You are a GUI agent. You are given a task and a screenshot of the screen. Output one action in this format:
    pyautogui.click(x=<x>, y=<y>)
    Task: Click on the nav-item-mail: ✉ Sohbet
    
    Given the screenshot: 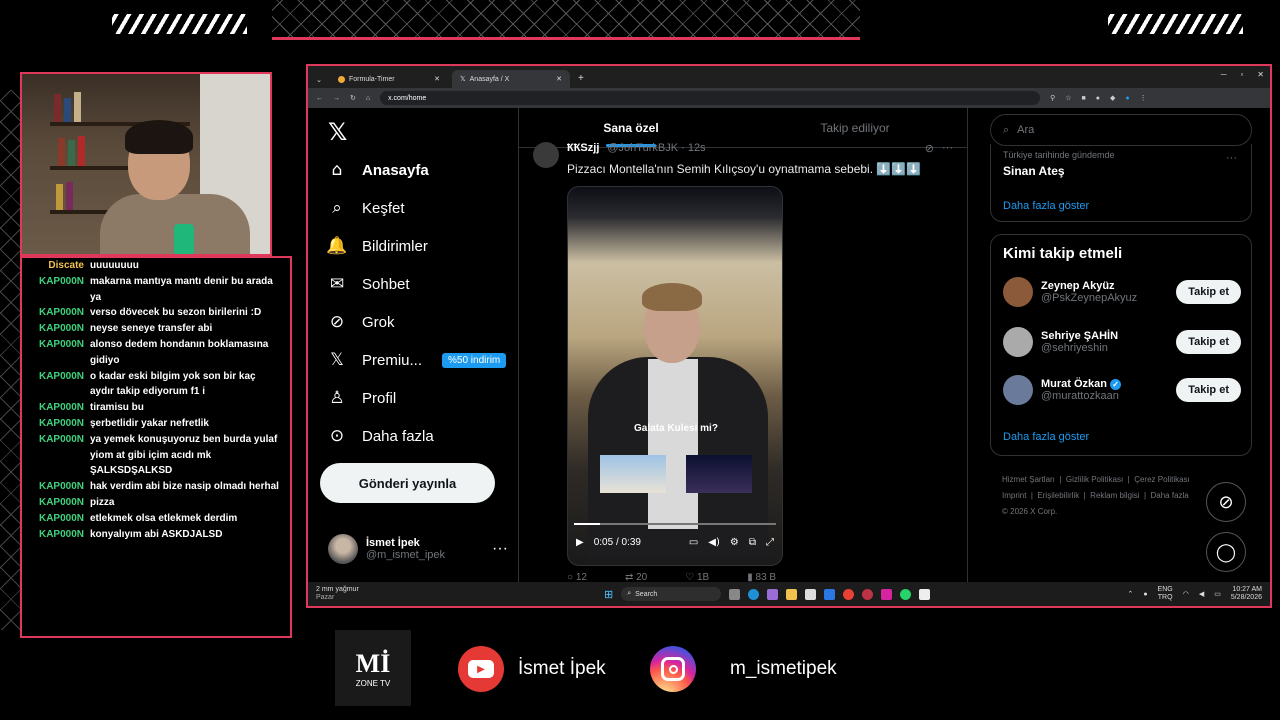 What is the action you would take?
    pyautogui.click(x=368, y=284)
    